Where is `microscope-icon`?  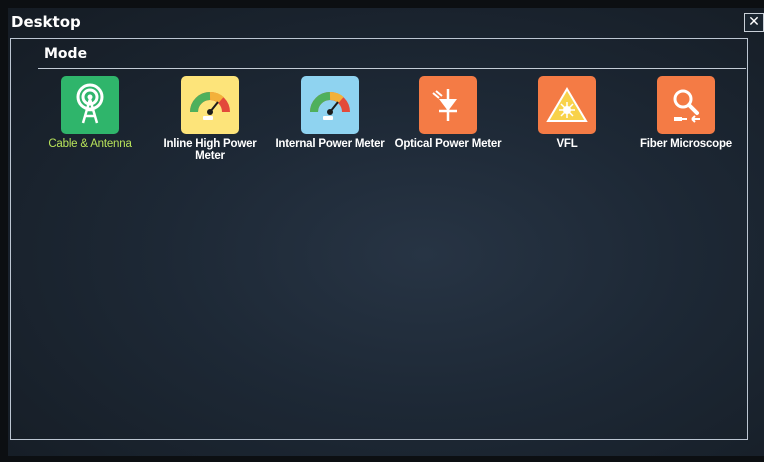 microscope-icon is located at coordinates (686, 105).